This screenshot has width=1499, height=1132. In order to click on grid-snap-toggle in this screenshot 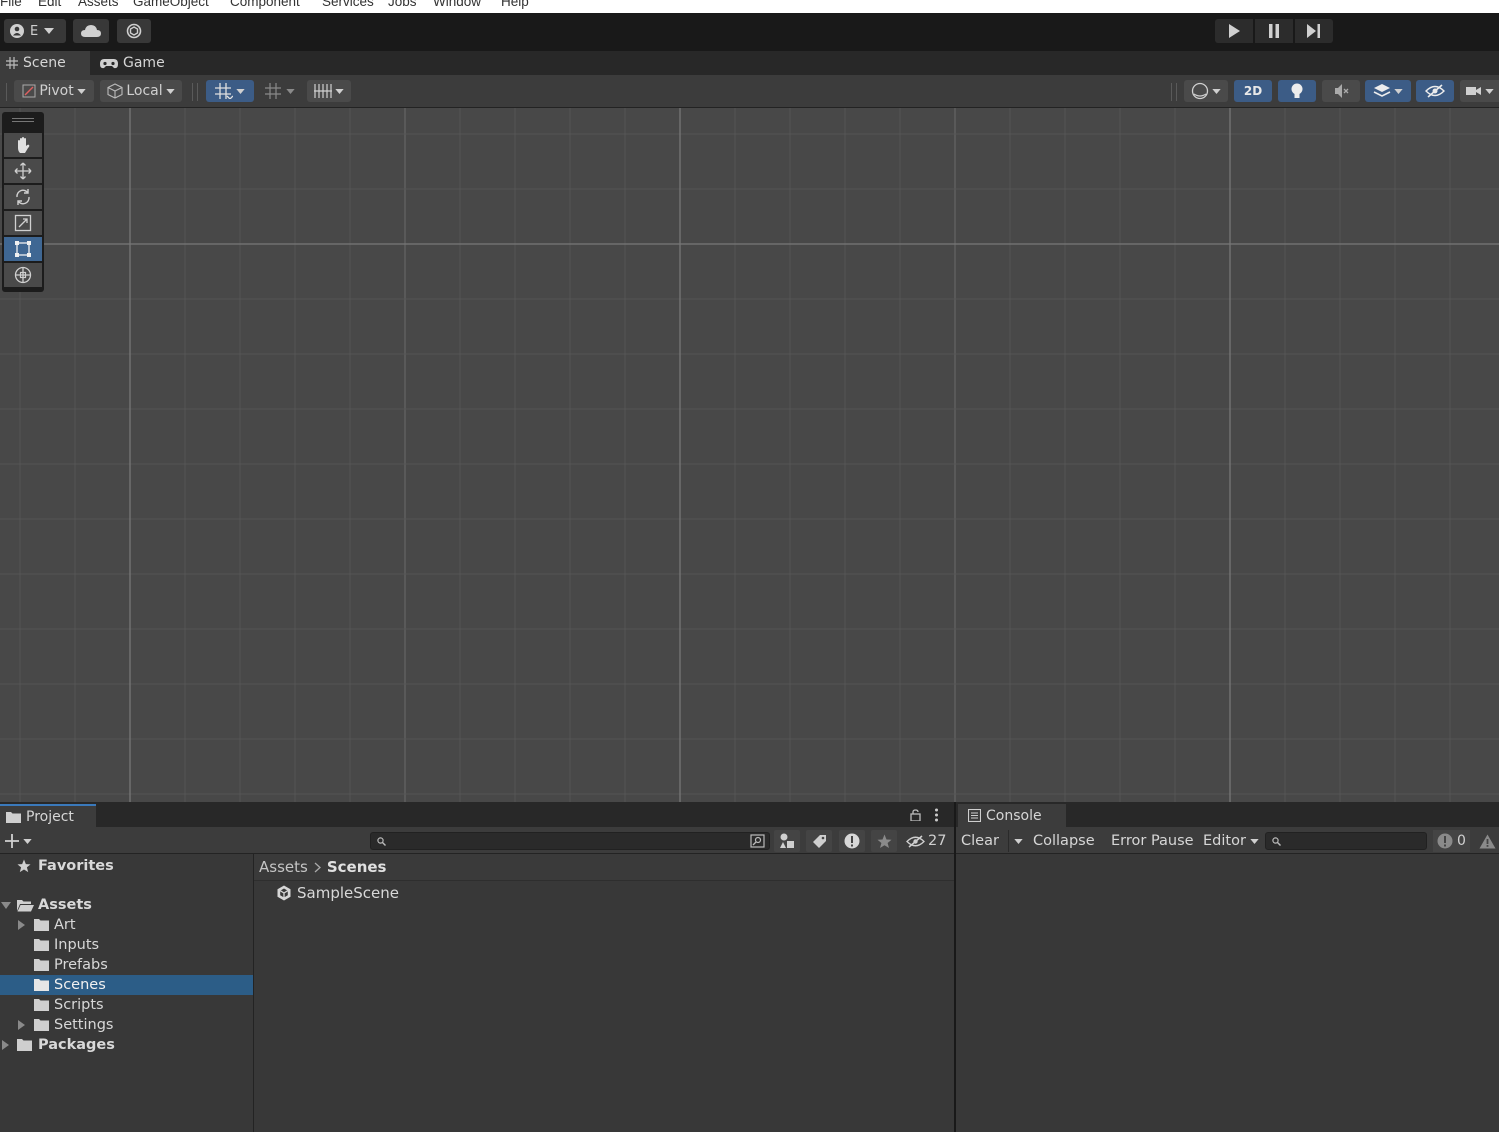, I will do `click(230, 91)`.